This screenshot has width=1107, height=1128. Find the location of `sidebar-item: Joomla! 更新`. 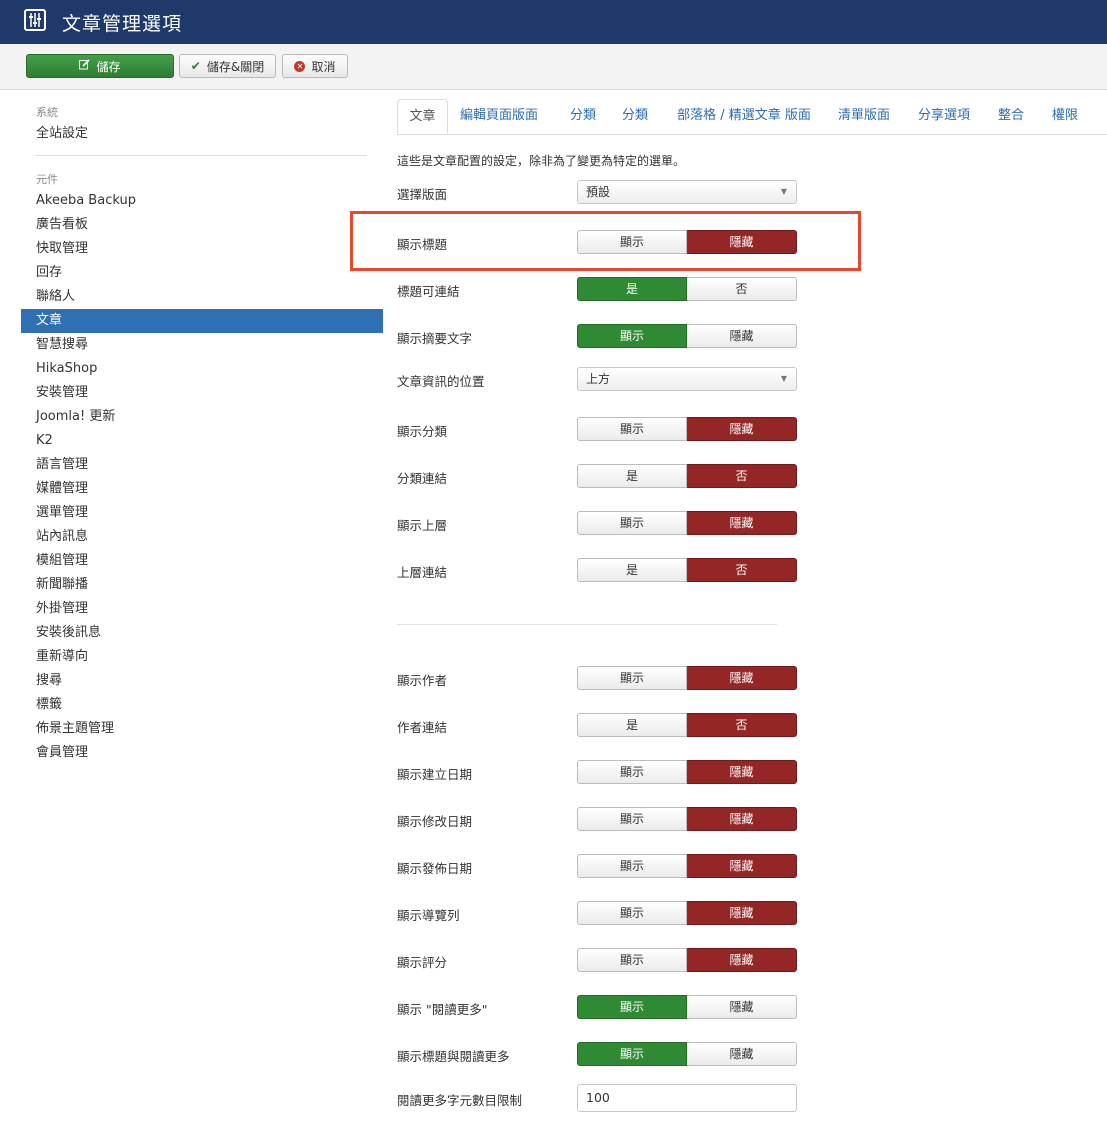

sidebar-item: Joomla! 更新 is located at coordinates (202, 417).